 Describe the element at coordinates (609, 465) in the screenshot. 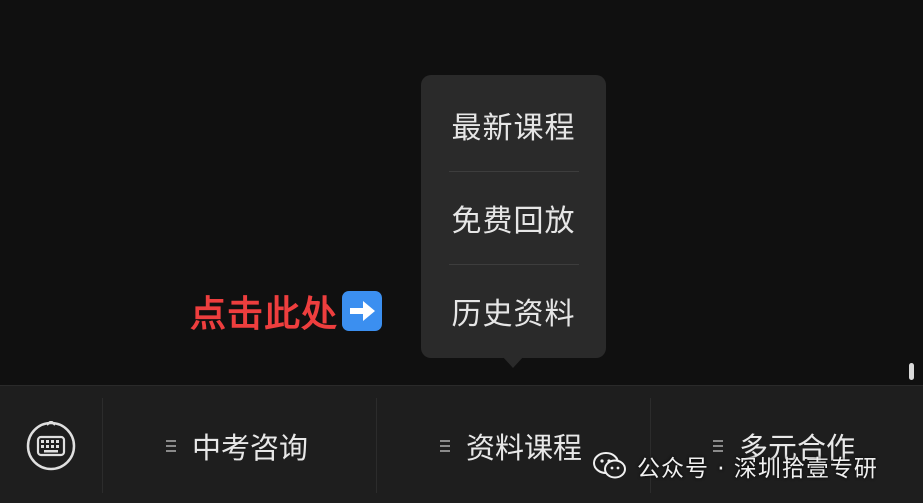

I see `wechat-icon` at that location.